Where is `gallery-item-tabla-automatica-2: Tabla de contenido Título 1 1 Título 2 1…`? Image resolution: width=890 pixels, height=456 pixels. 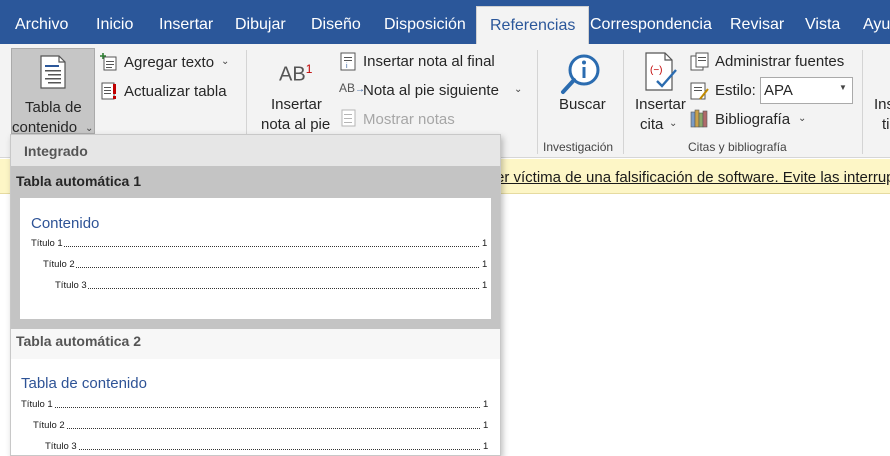
gallery-item-tabla-automatica-2: Tabla de contenido Título 1 1 Título 2 1… is located at coordinates (255, 407).